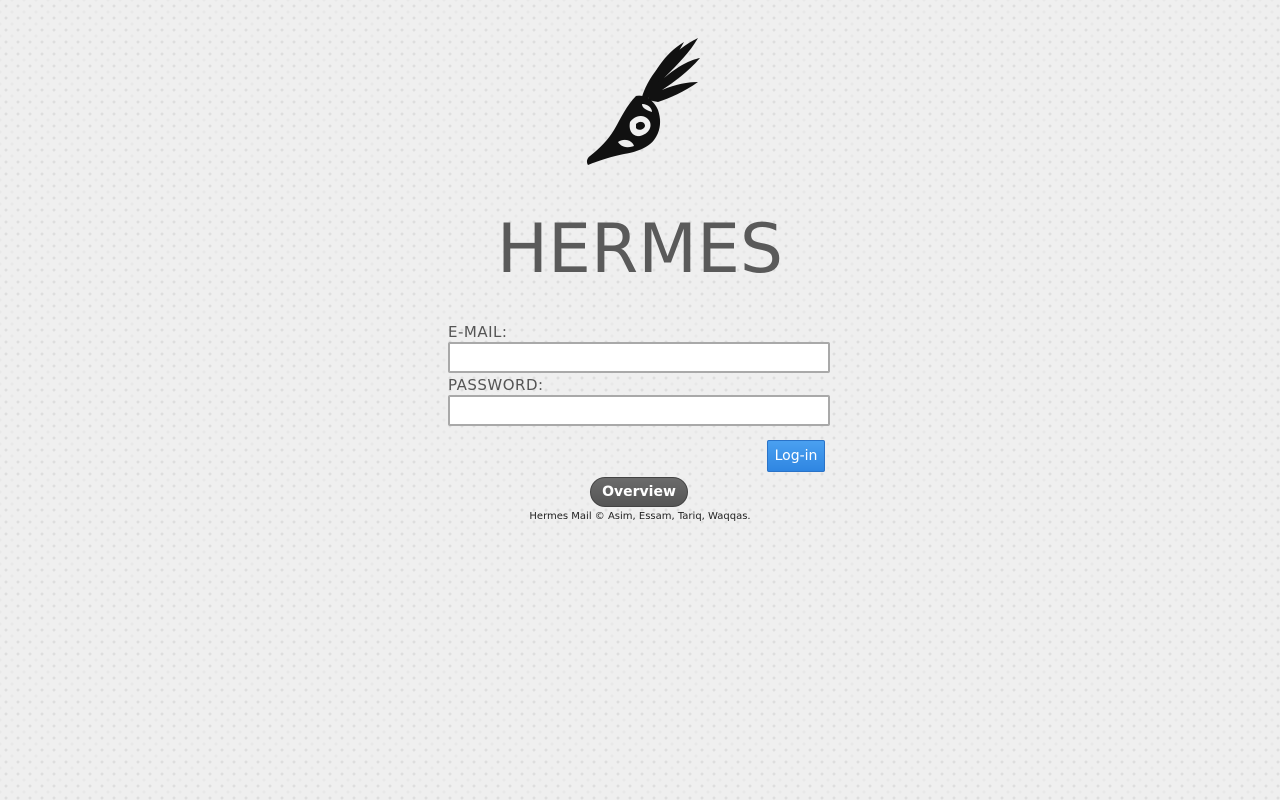 The height and width of the screenshot is (800, 1280). What do you see at coordinates (496, 385) in the screenshot?
I see `password-label: PASSWORD:` at bounding box center [496, 385].